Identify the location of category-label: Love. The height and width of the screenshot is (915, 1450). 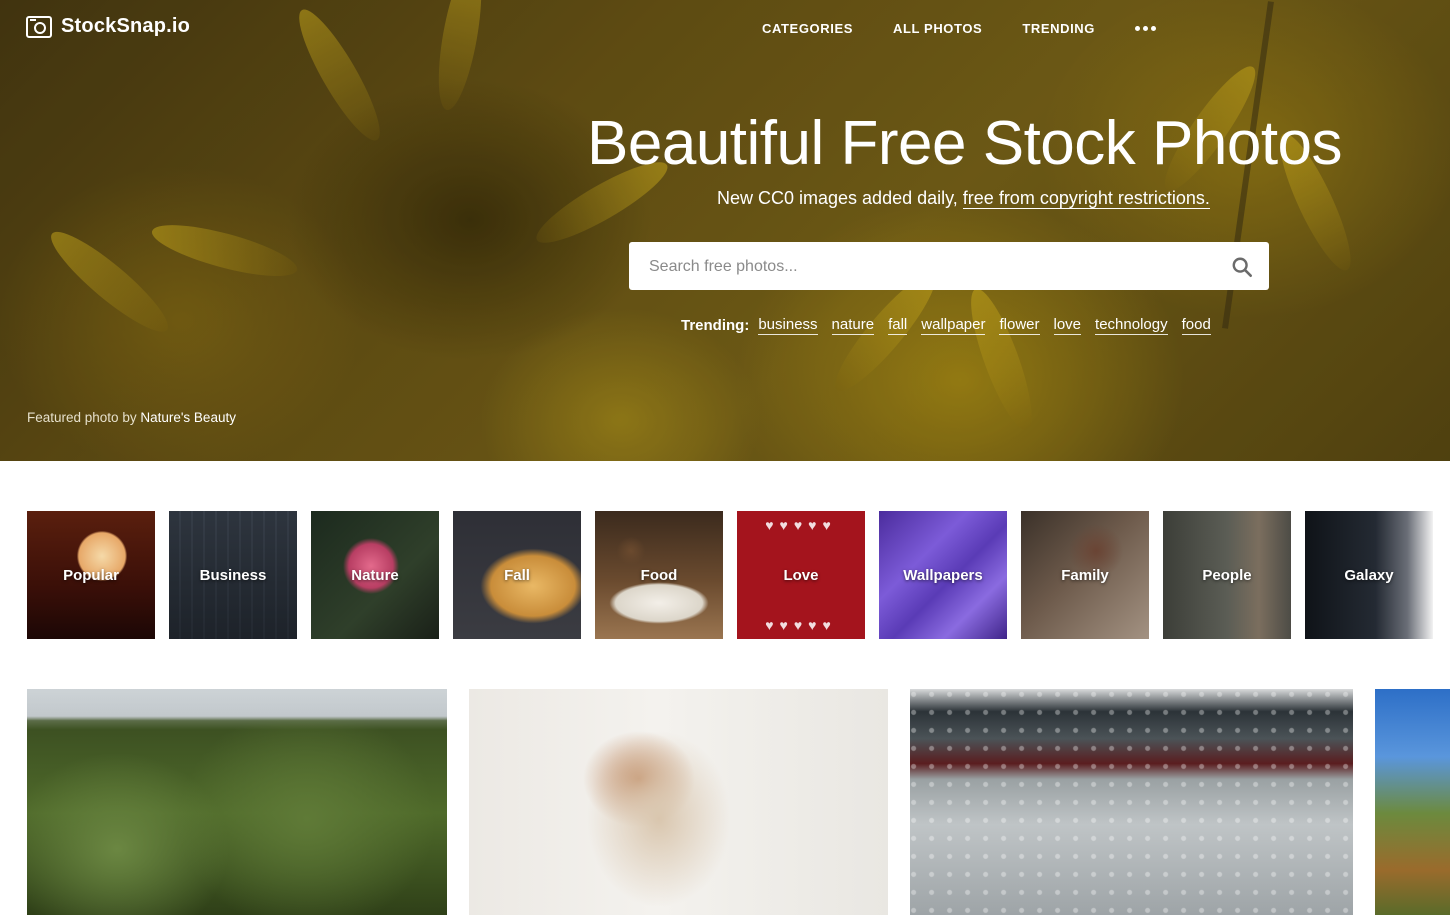
(801, 575).